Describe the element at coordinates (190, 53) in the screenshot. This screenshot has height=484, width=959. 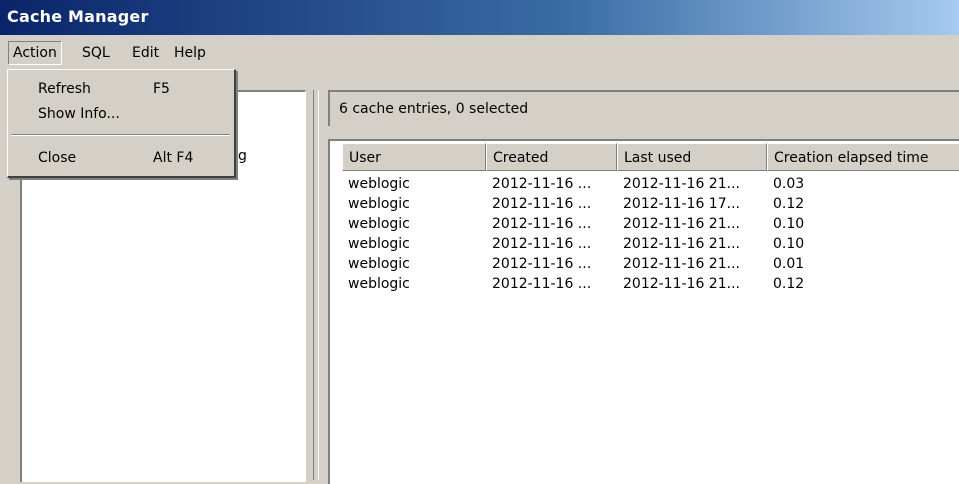
I see `menu-help: Help` at that location.